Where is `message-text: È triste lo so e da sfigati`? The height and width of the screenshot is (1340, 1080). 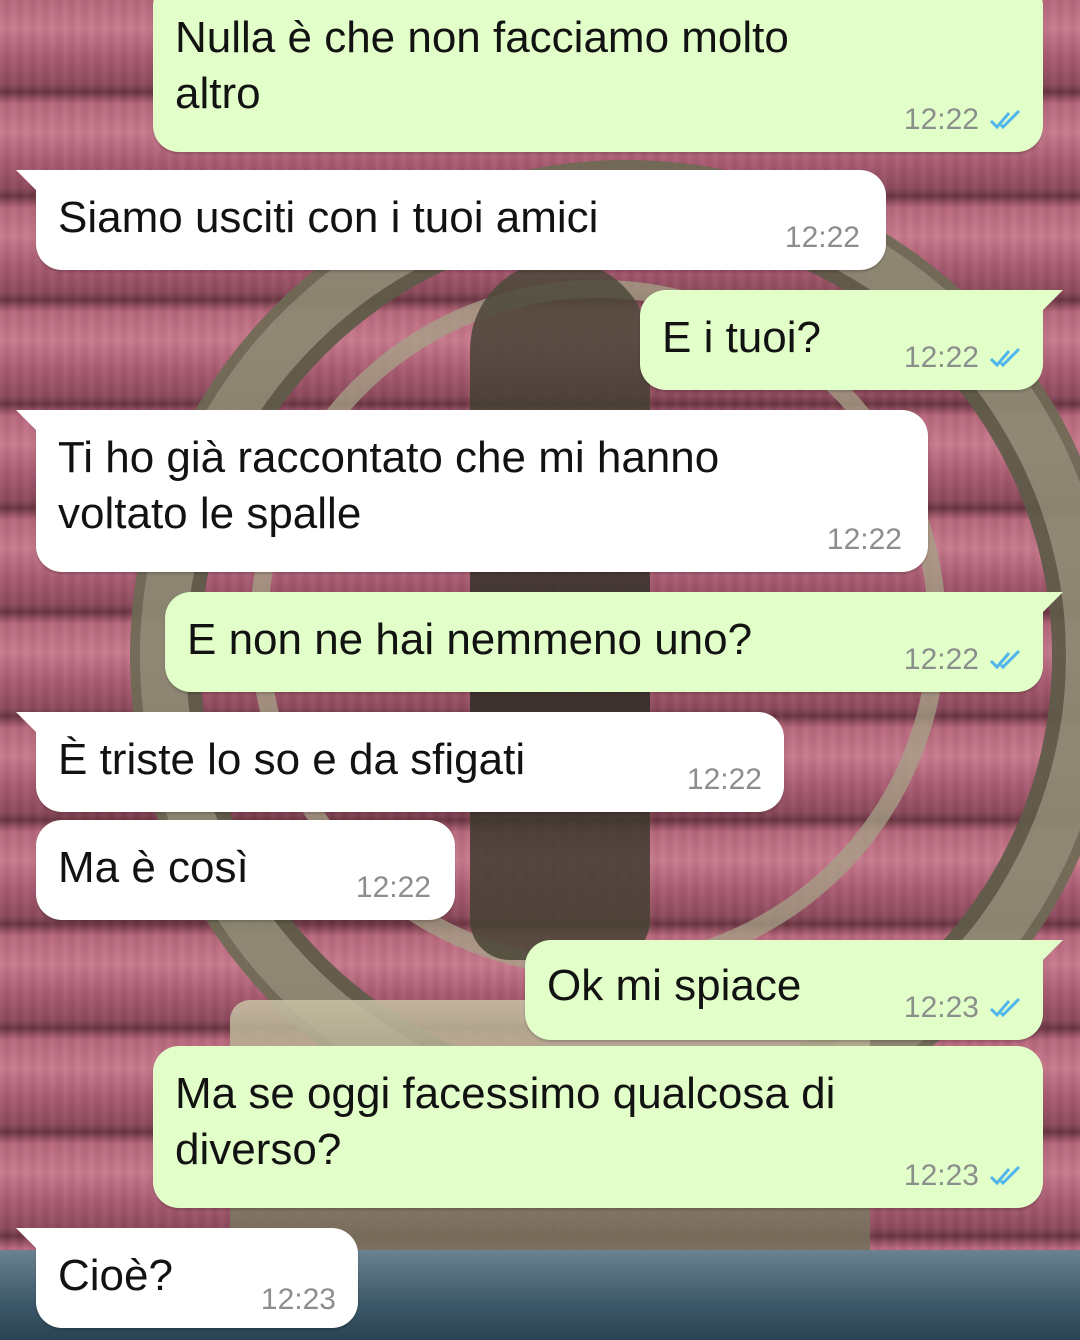 message-text: È triste lo so e da sfigati is located at coordinates (292, 759).